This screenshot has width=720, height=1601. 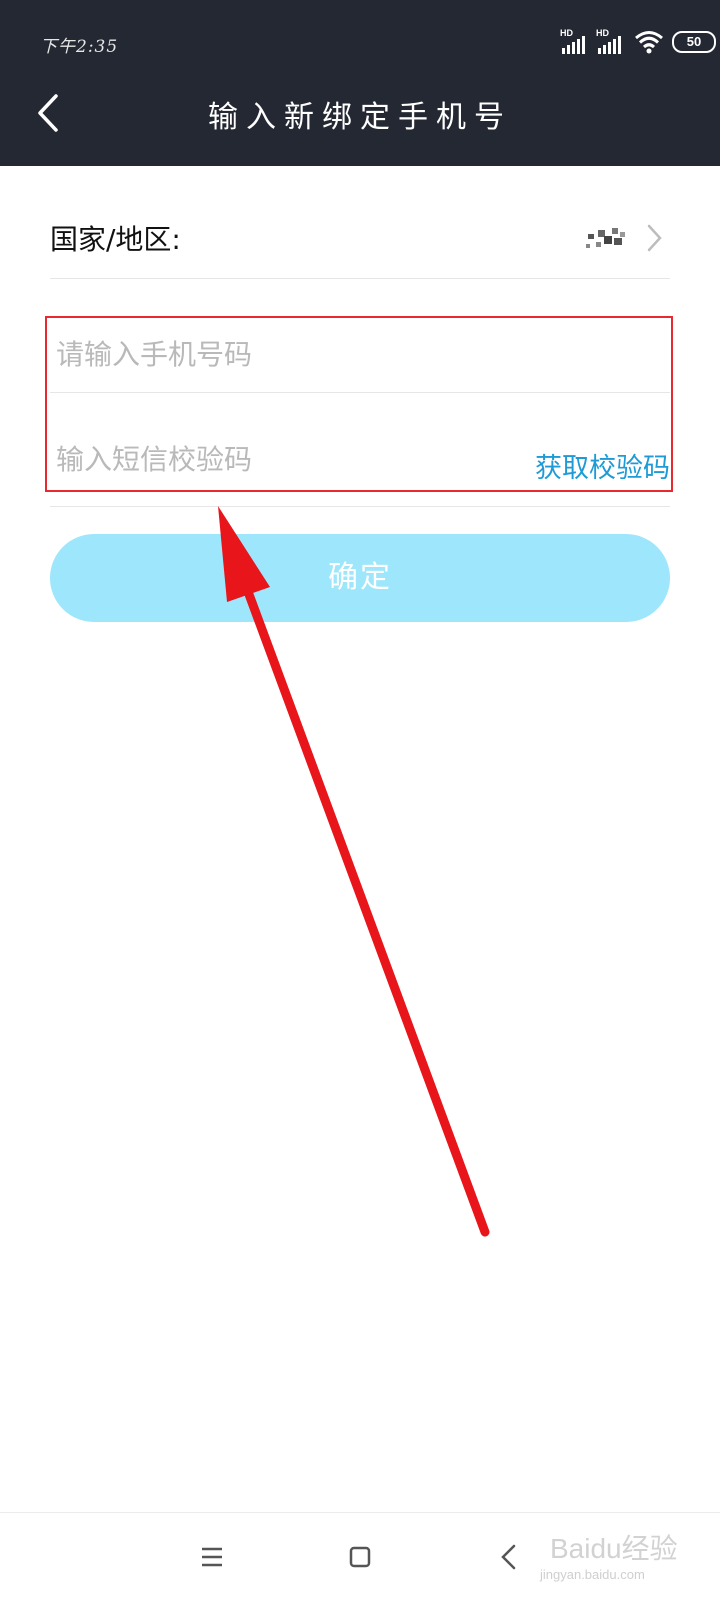 I want to click on country-selector: 国家/地区:, so click(x=360, y=239).